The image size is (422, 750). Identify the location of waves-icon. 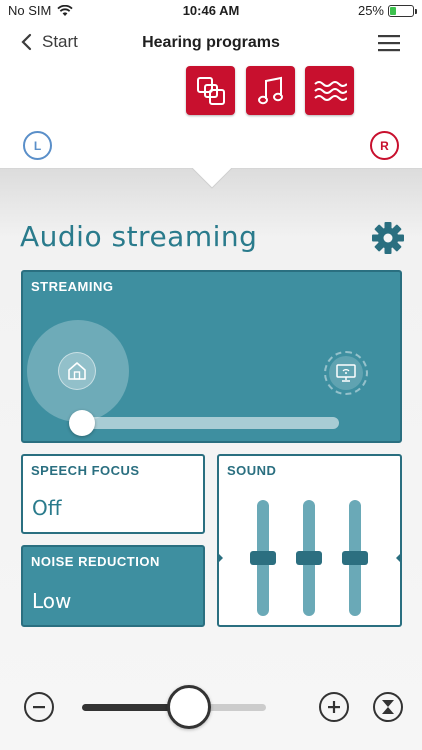
(330, 90).